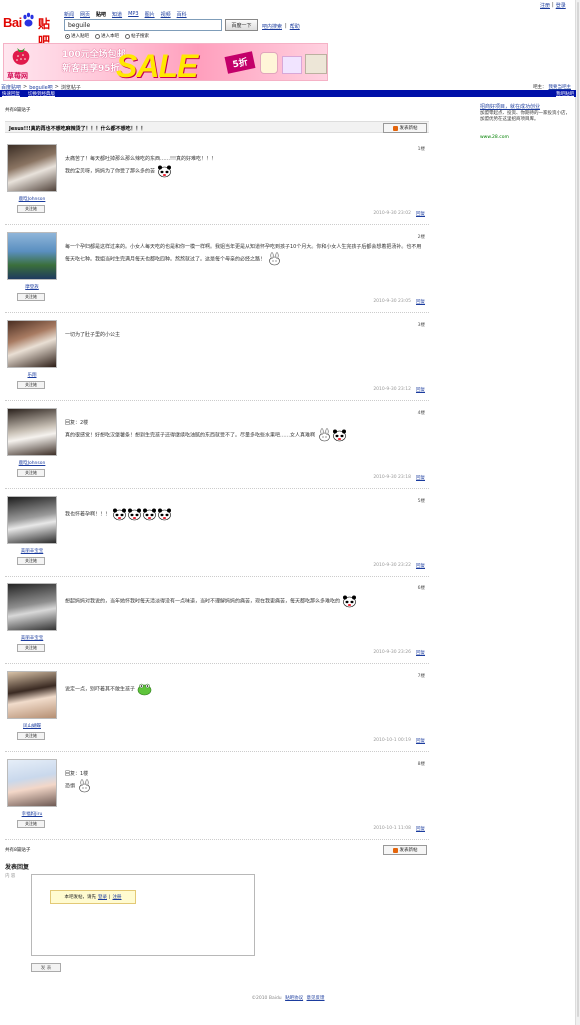 This screenshot has width=580, height=1025. I want to click on post-text: 一切为了肚子里的小公主, so click(93, 335).